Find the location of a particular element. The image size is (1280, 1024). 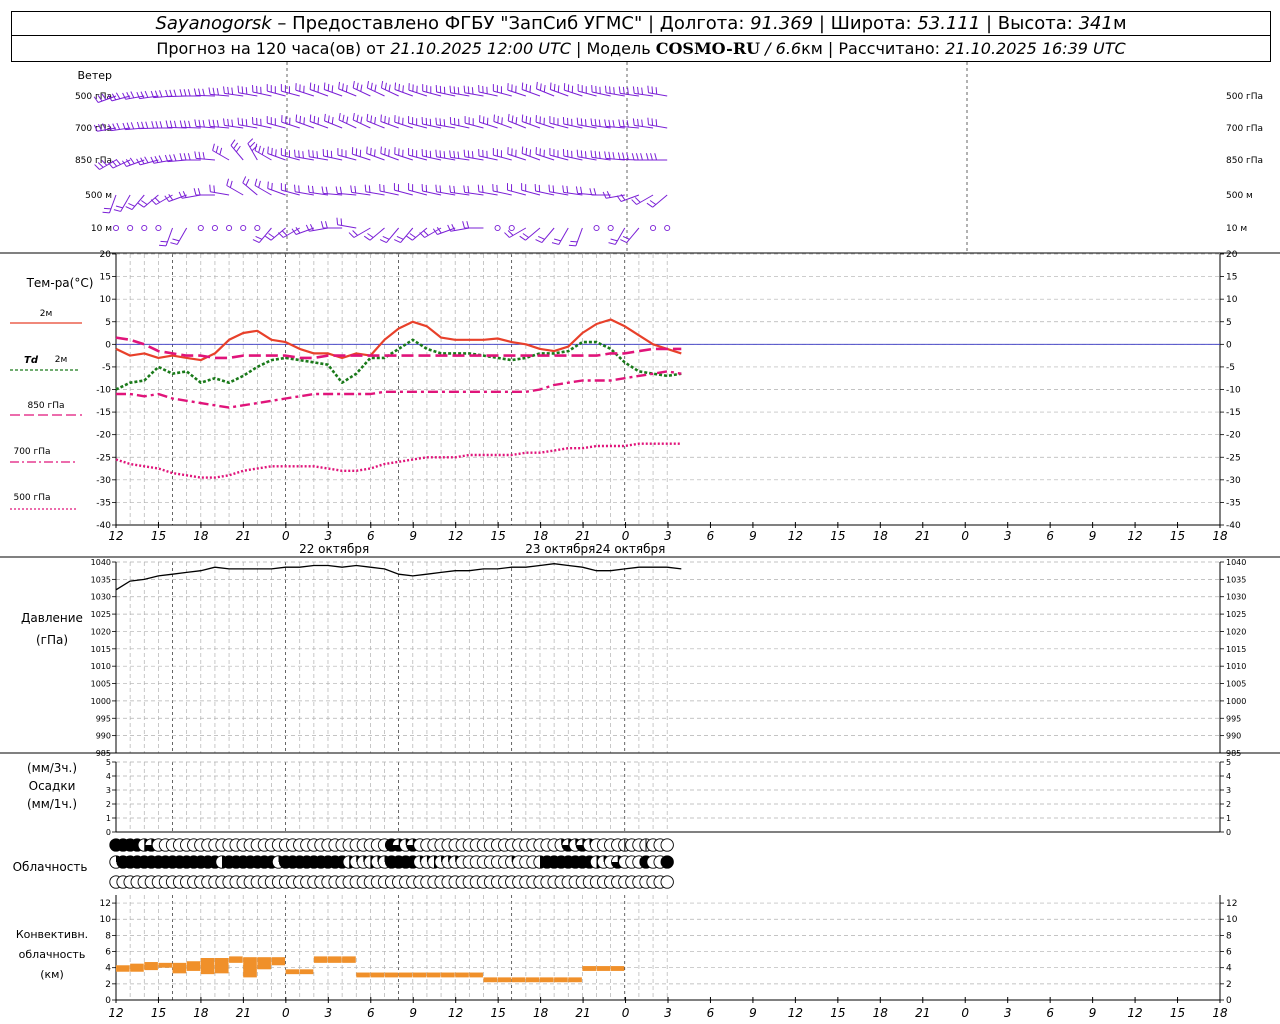

pressure-ytick-label: 1005 is located at coordinates (101, 684).